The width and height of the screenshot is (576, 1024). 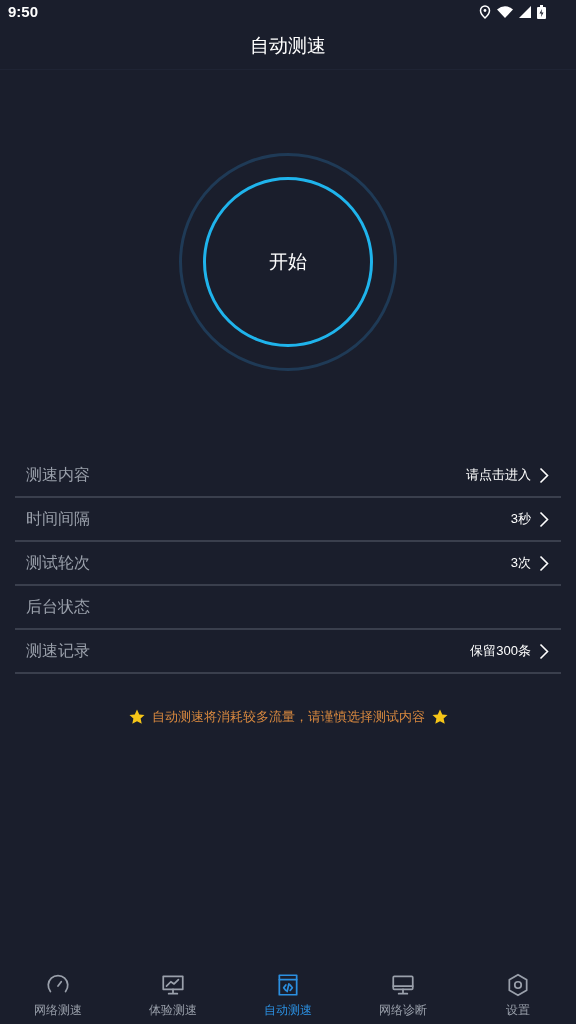 What do you see at coordinates (485, 12) in the screenshot?
I see `location-icon` at bounding box center [485, 12].